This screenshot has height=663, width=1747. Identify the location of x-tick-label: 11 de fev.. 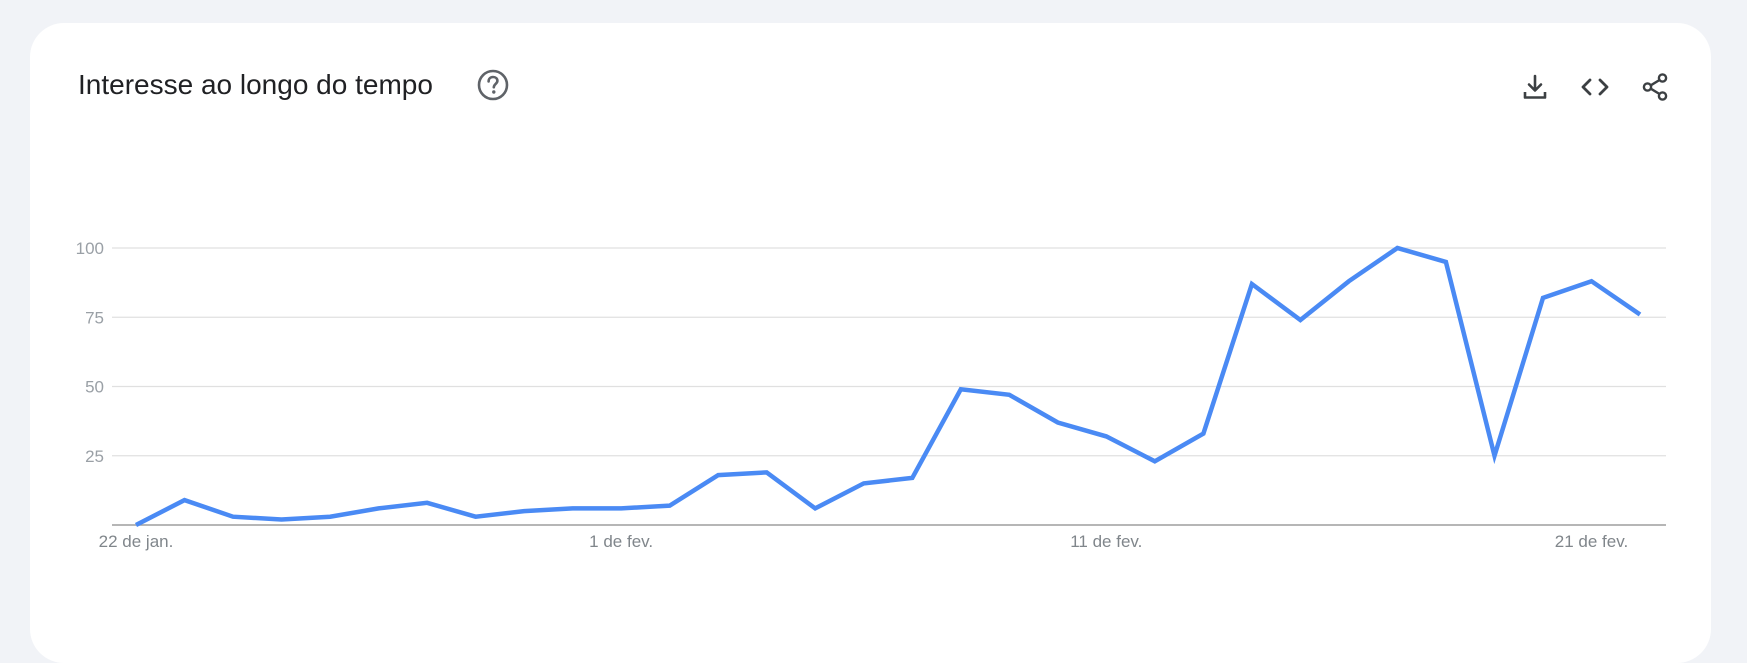
(1106, 541).